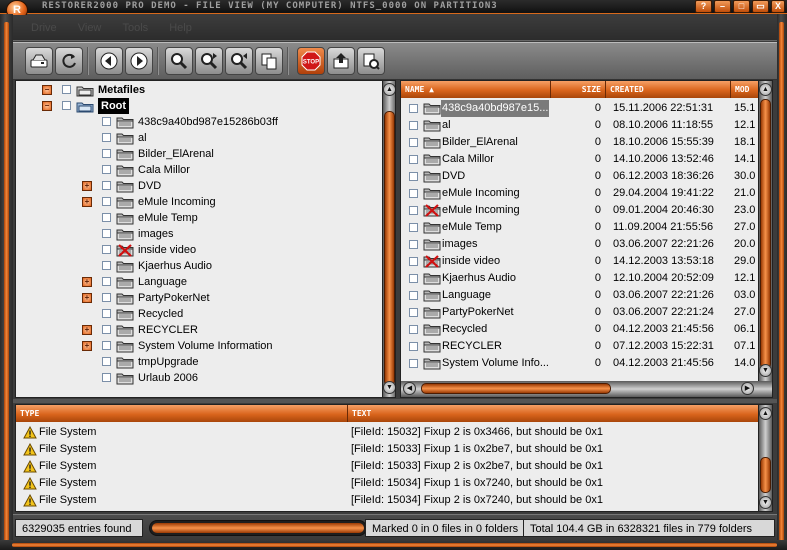 This screenshot has height=550, width=787. I want to click on tree-item: + RECYCLER, so click(196, 330).